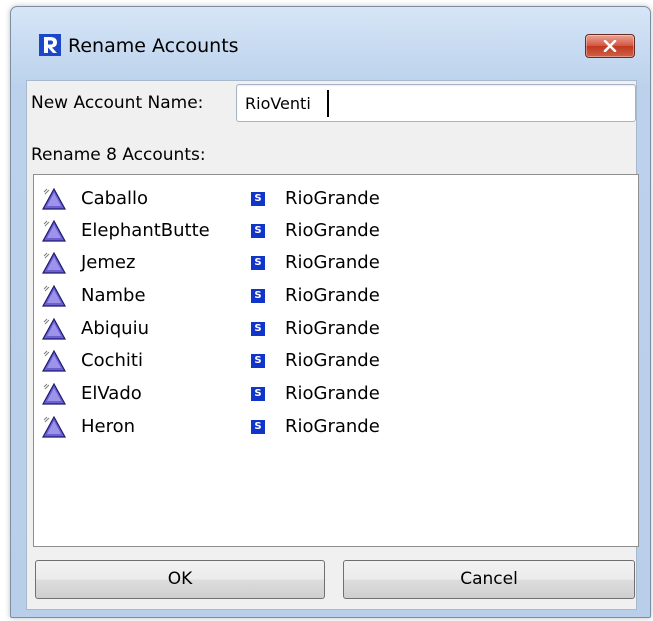 Image resolution: width=653 pixels, height=621 pixels. I want to click on account-row: Abiquiu S RioGrande, so click(336, 330).